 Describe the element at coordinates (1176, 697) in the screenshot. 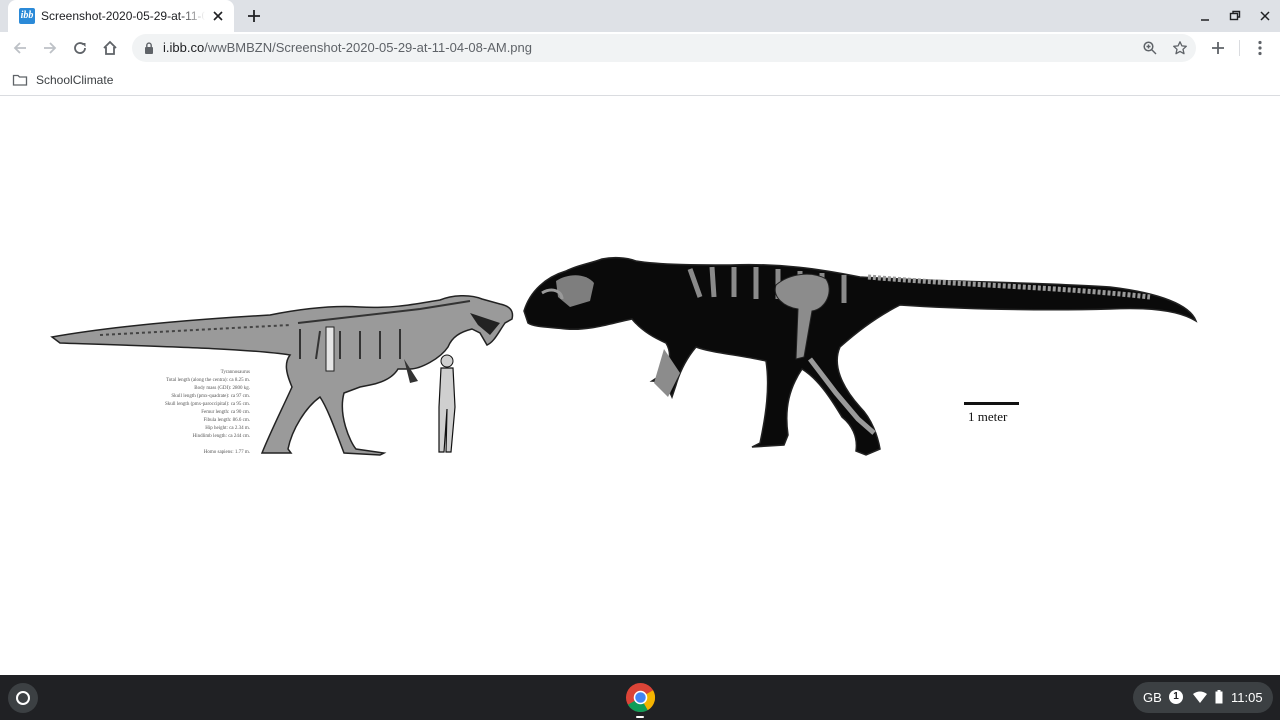

I see `notification-count: 1` at that location.